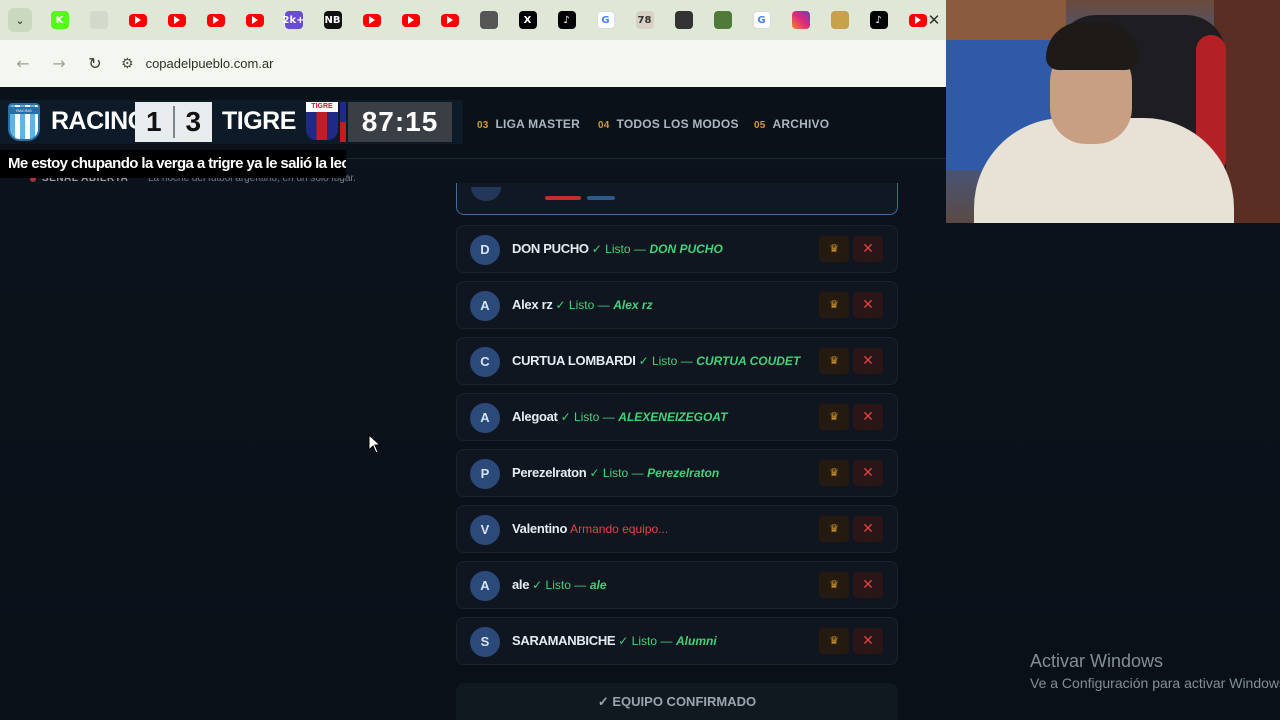 The height and width of the screenshot is (720, 1280). I want to click on player-row: S SARAMANBICHE ✓ Listo — Alumni ♛ ✕, so click(677, 641).